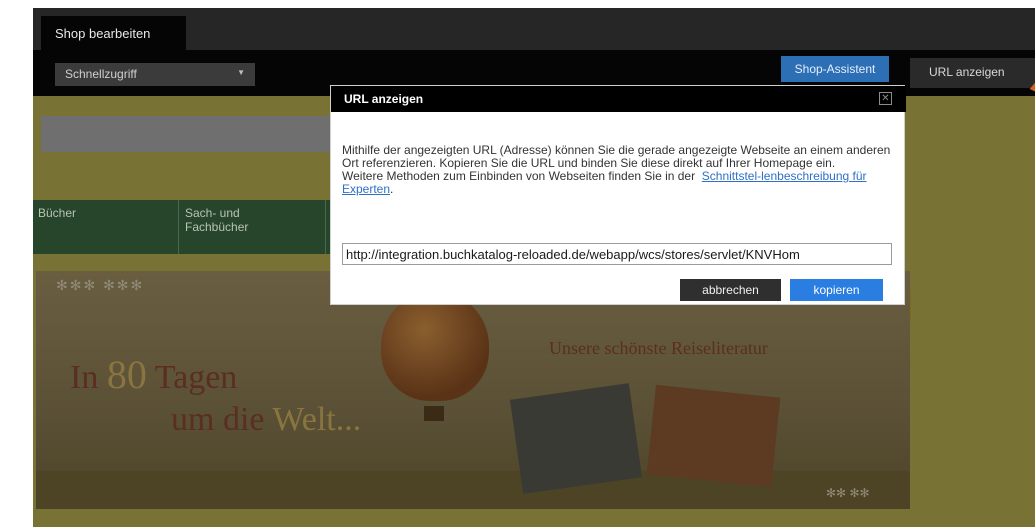  What do you see at coordinates (183, 227) in the screenshot?
I see `category-nav: Bücher Sach- und Fachbücher` at bounding box center [183, 227].